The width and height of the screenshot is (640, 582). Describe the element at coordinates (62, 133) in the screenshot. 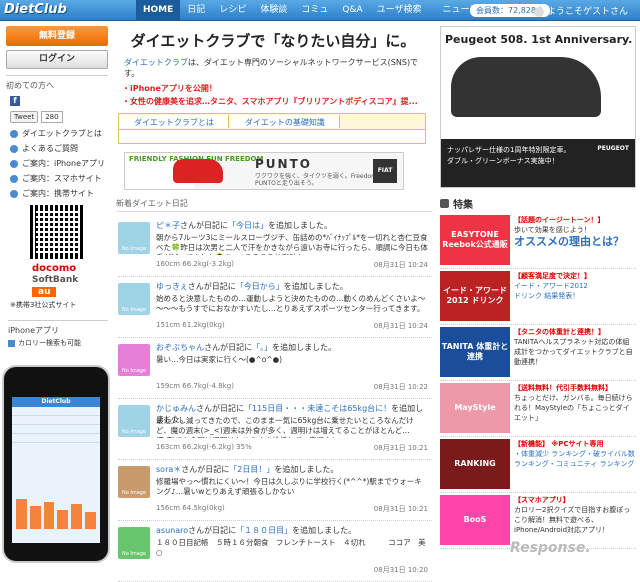

I see `link-about-label: ダイエットクラブとは` at that location.